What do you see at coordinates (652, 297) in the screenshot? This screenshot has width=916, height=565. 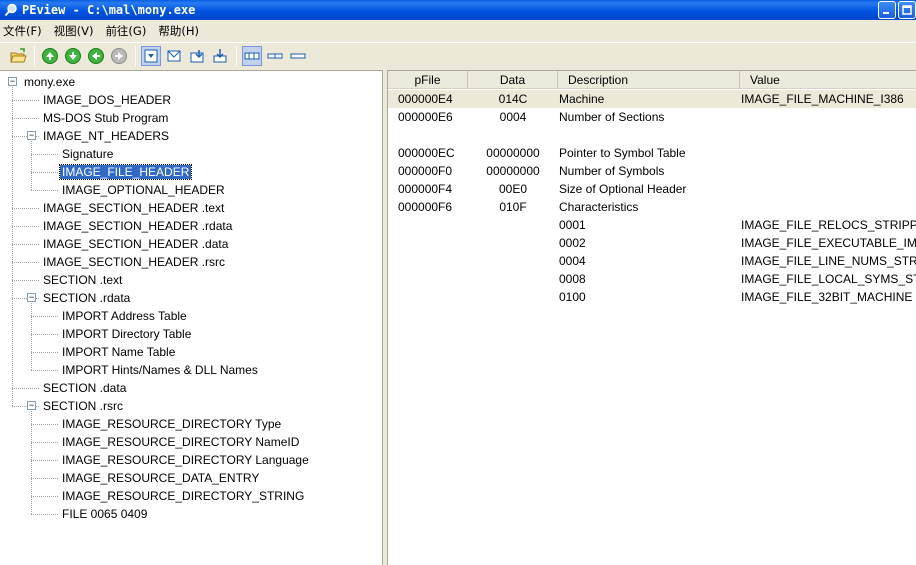 I see `list-row: 0100 IMAGE_FILE_32BIT_MACHINE` at bounding box center [652, 297].